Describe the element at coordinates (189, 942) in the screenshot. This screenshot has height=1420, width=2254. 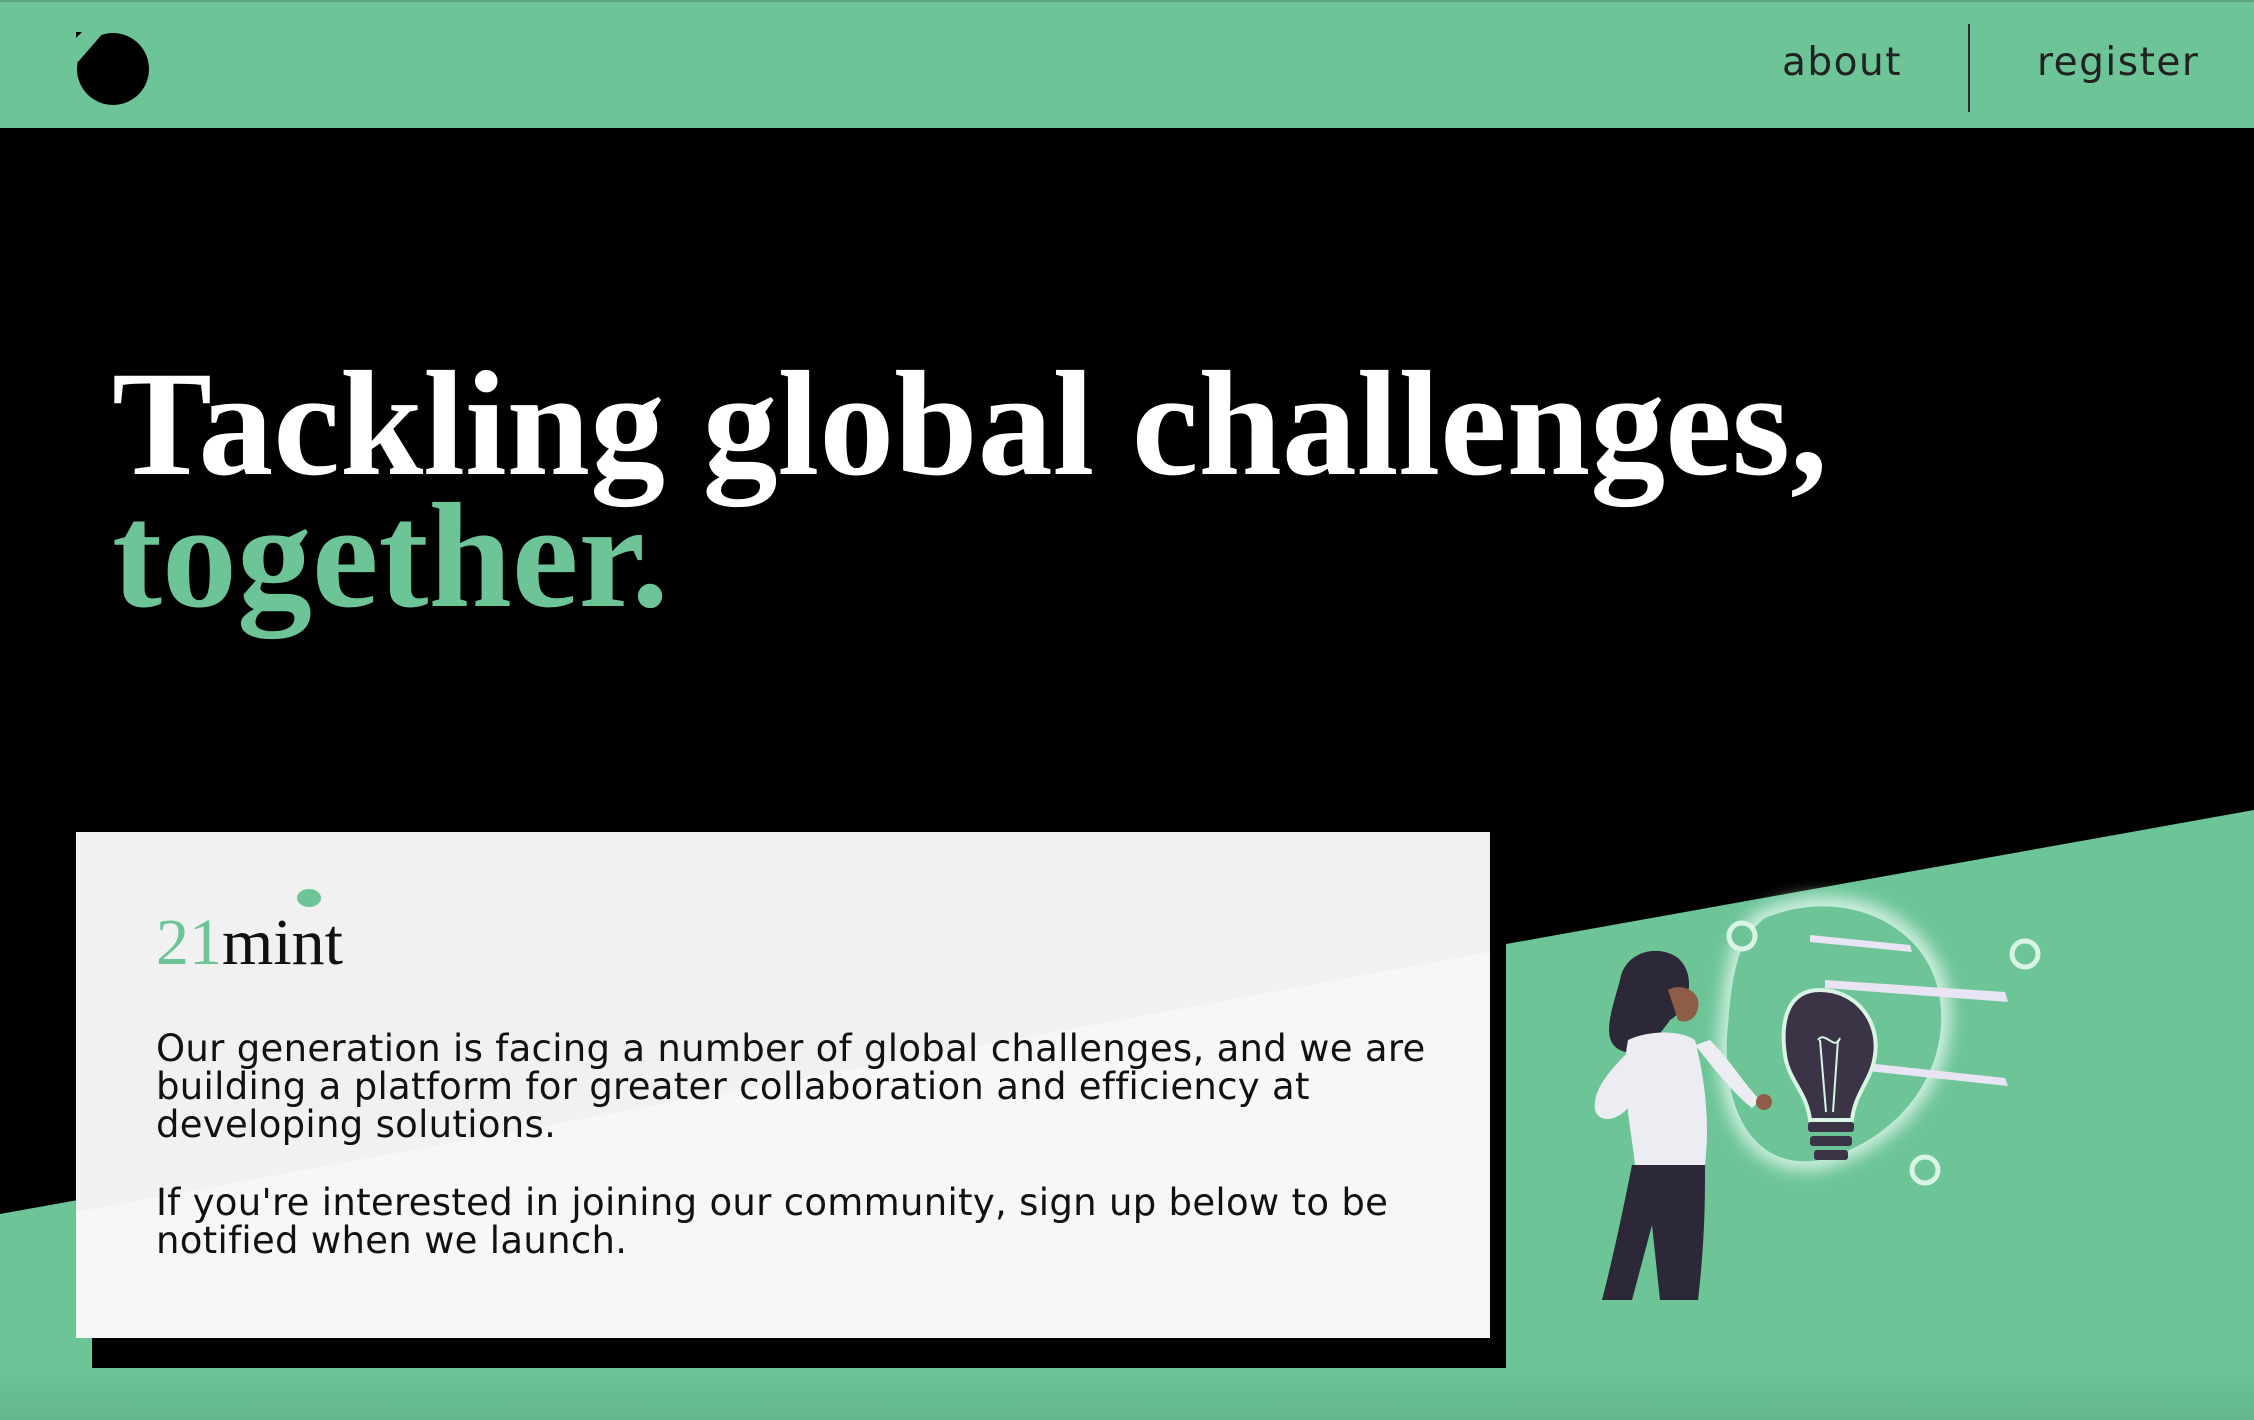
I see `svg-text: 21` at that location.